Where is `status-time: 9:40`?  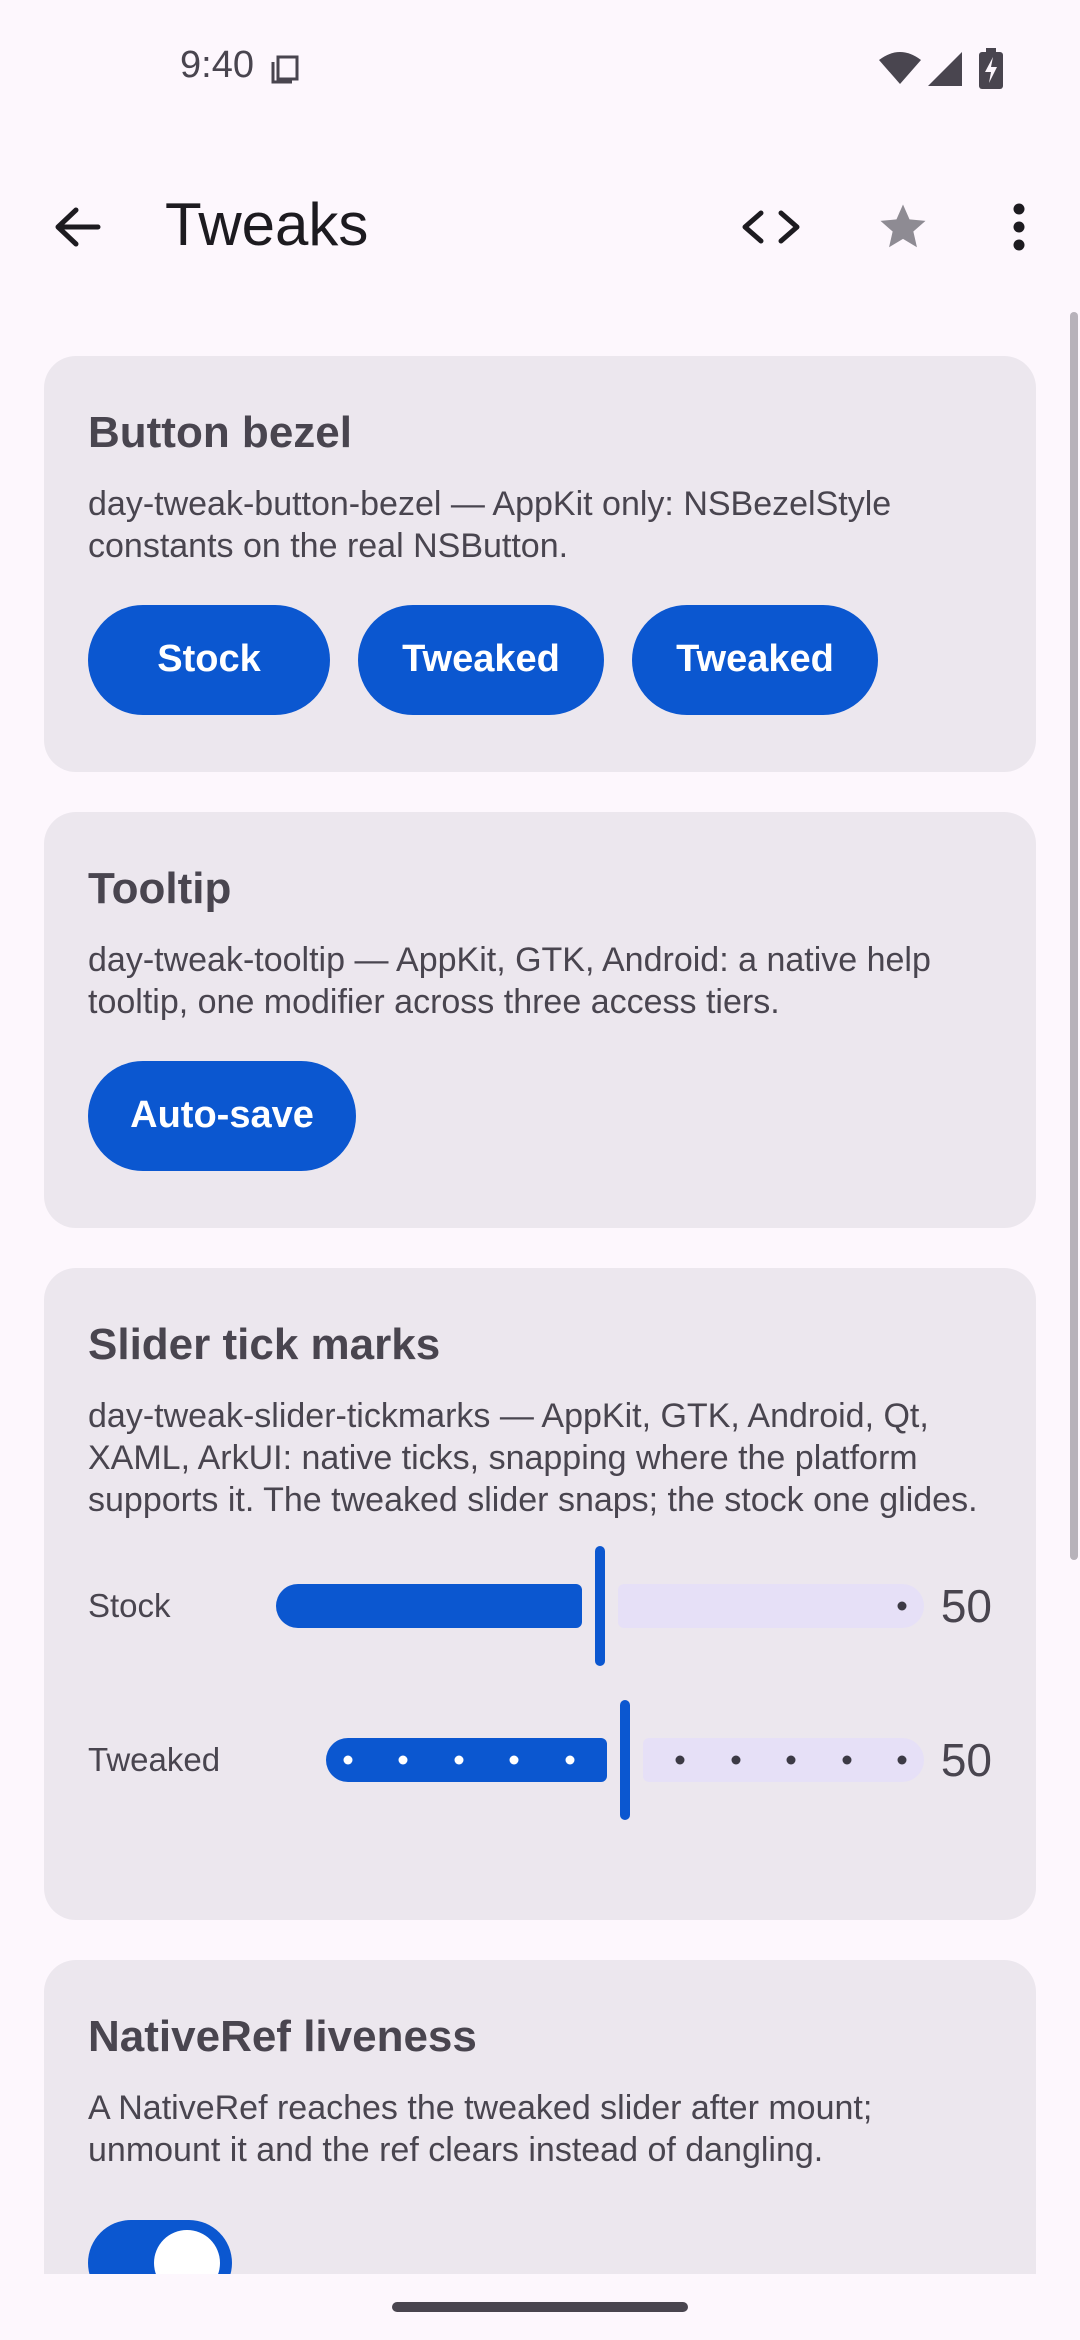 status-time: 9:40 is located at coordinates (217, 65).